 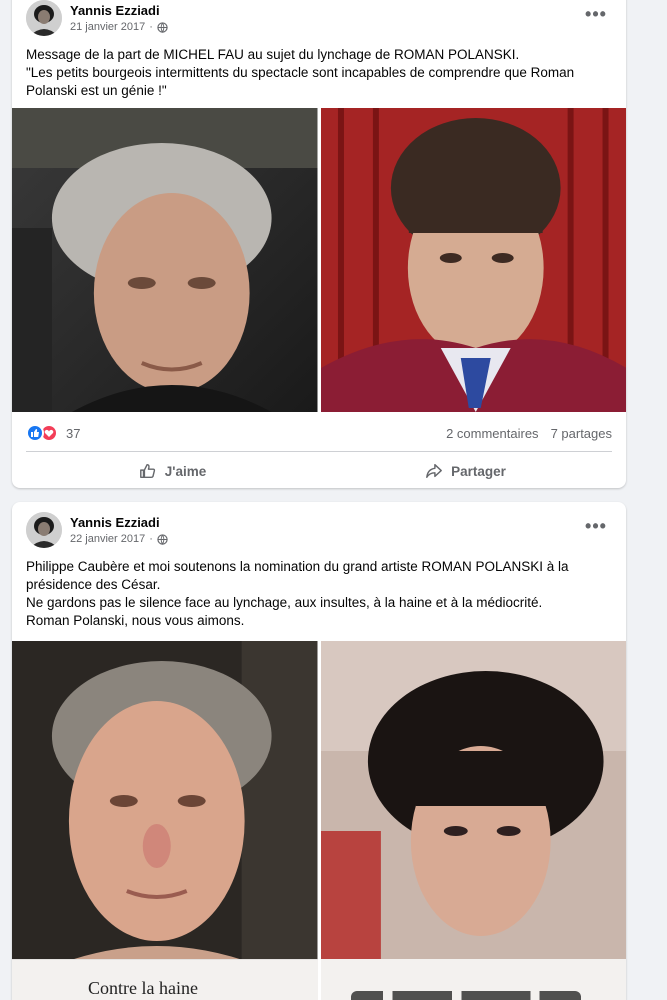 I want to click on photo-caption-card, so click(x=473, y=979).